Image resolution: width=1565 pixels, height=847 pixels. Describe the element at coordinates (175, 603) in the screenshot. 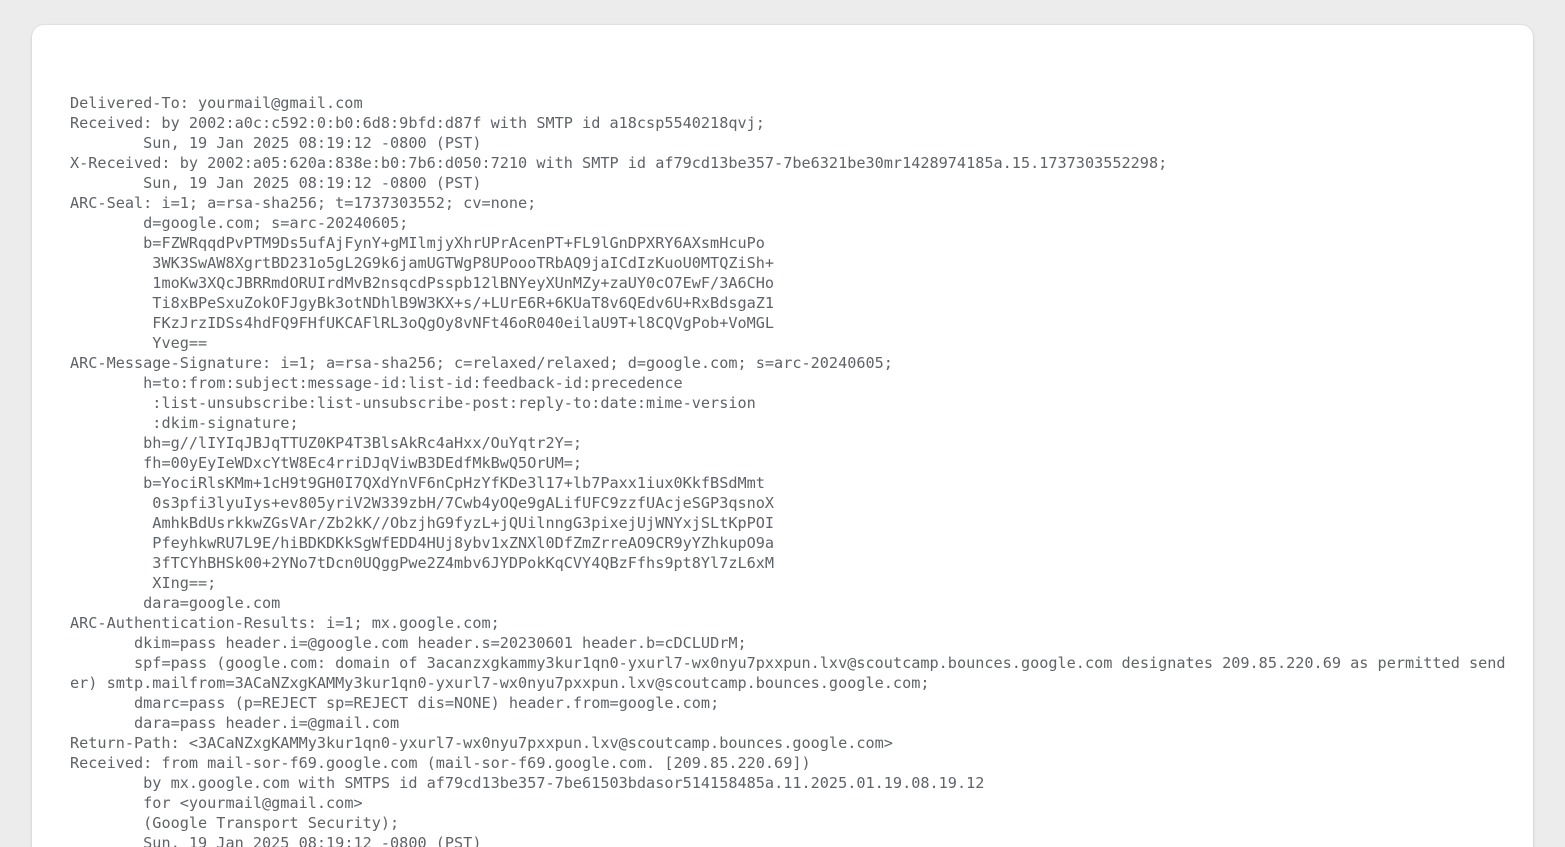

I see `header-line: dara=google.com` at that location.